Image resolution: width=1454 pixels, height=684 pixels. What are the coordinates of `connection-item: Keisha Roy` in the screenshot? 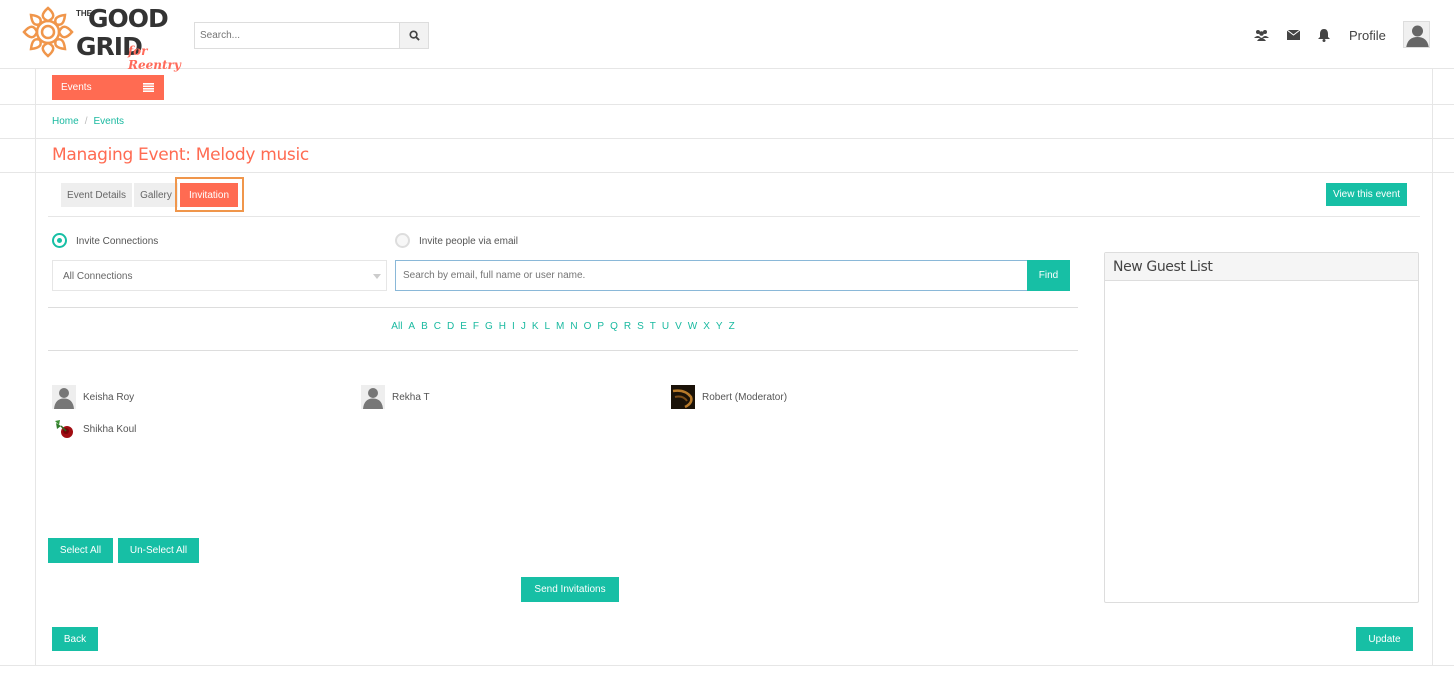 It's located at (127, 397).